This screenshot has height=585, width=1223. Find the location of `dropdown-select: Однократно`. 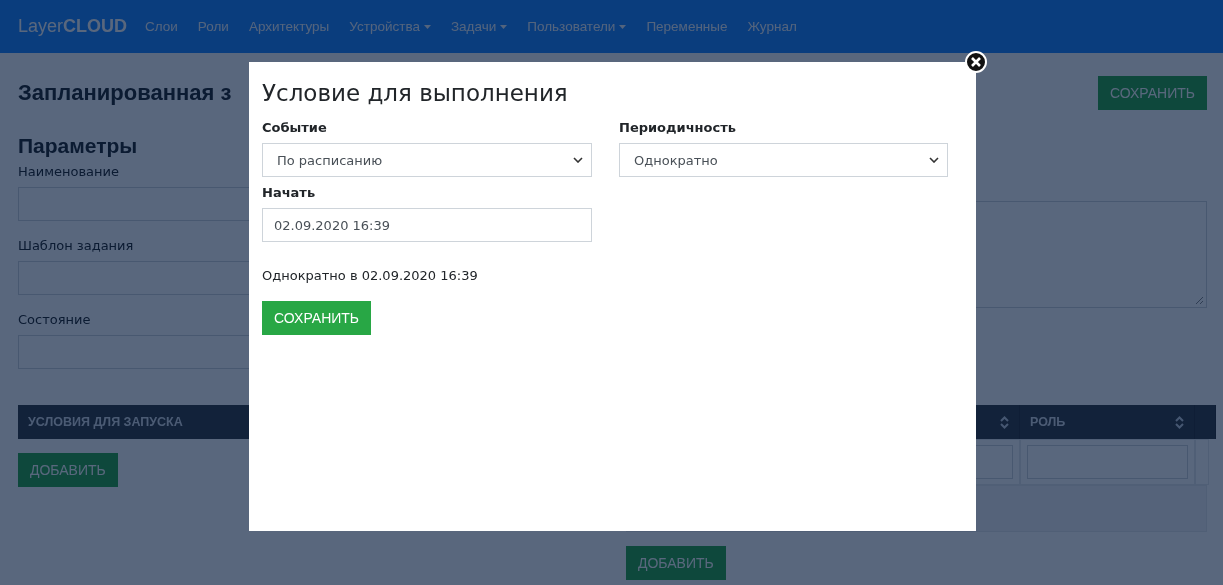

dropdown-select: Однократно is located at coordinates (783, 160).